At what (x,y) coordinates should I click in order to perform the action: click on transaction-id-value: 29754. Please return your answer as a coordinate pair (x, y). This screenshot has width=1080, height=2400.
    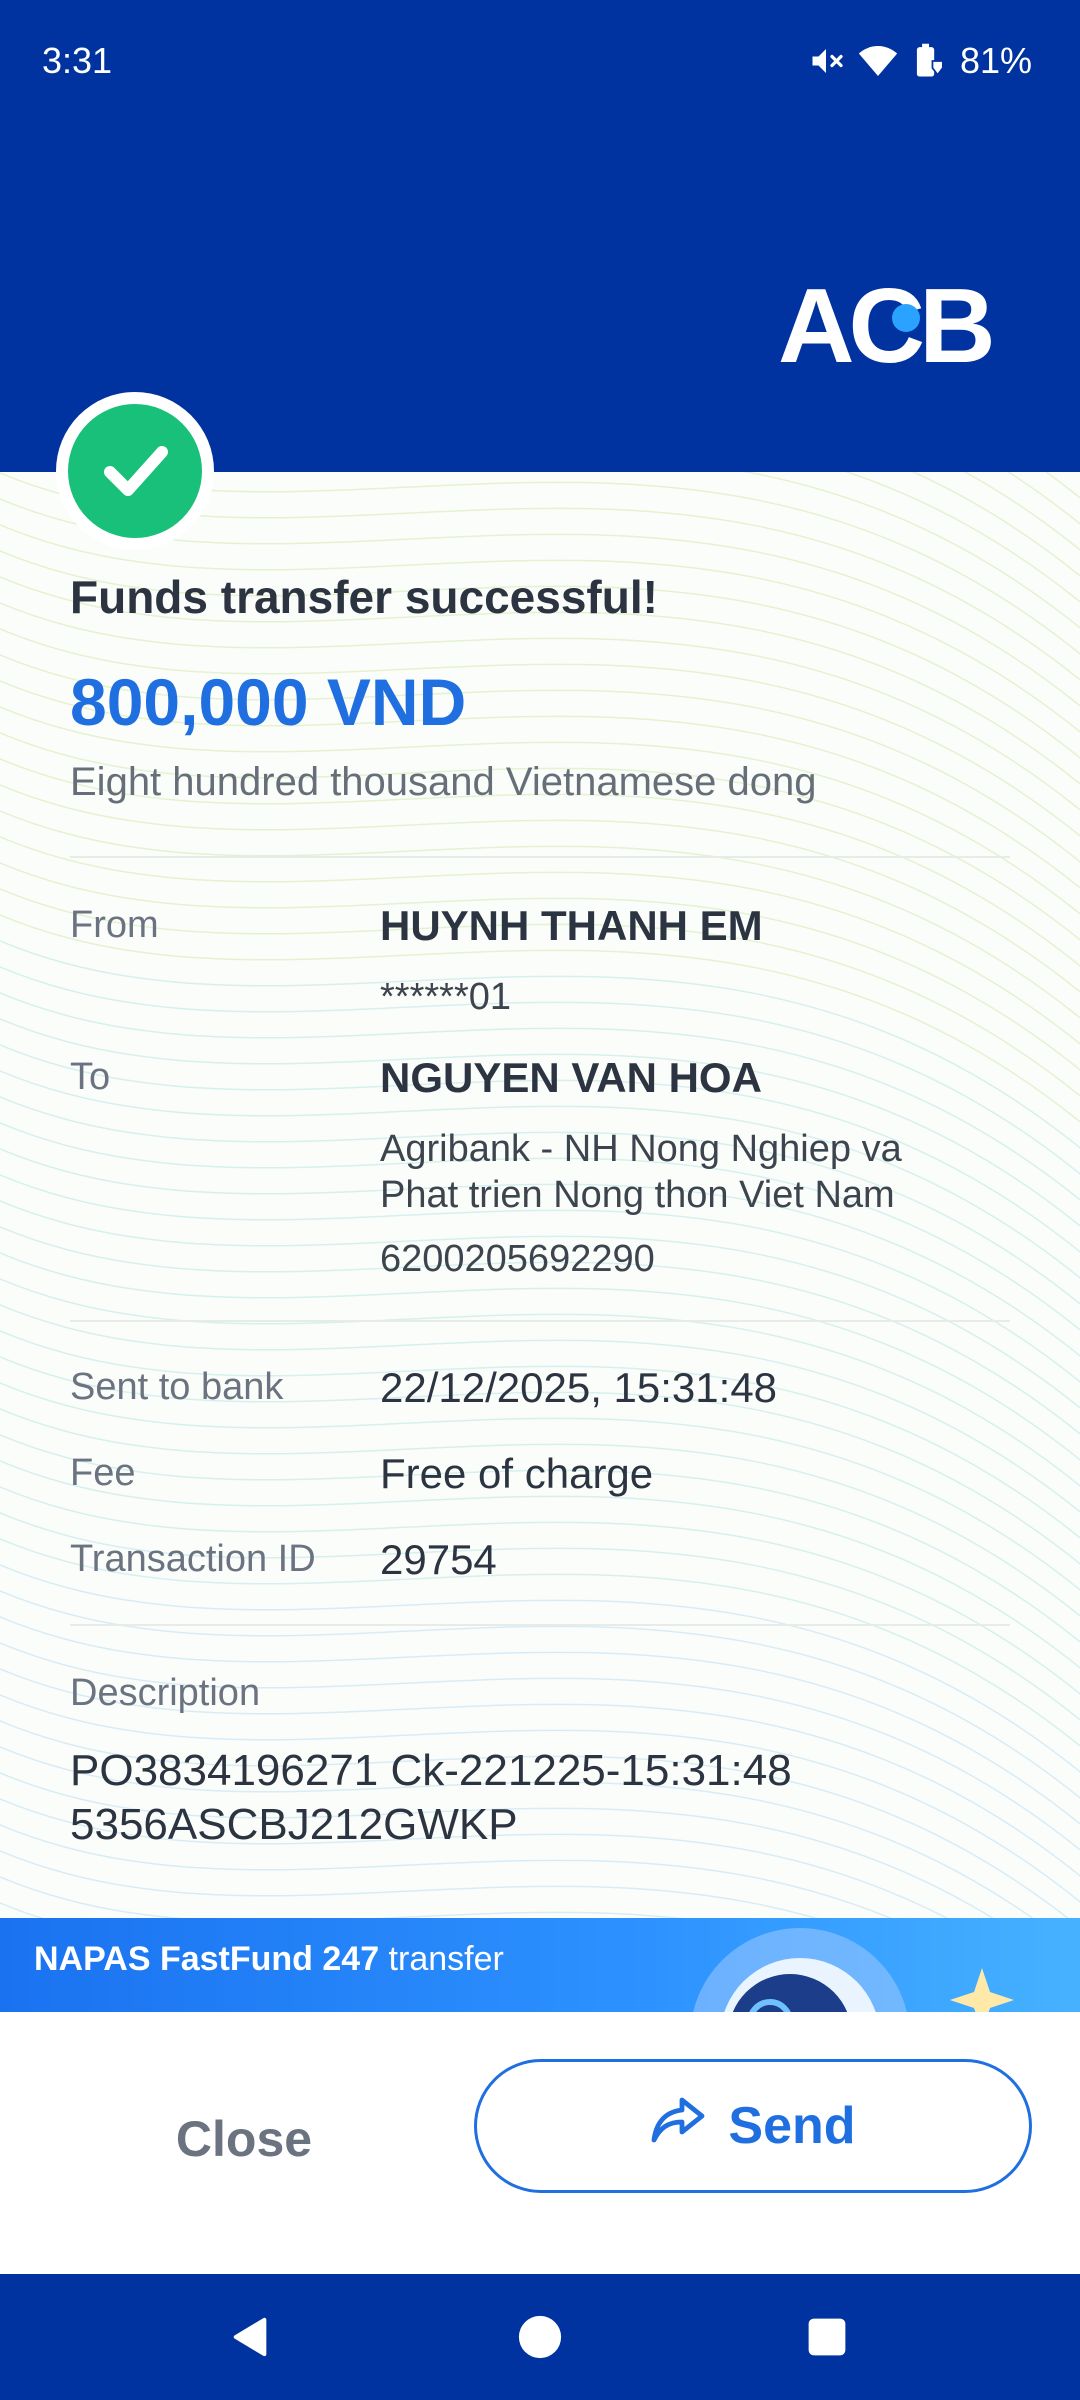
    Looking at the image, I should click on (438, 1559).